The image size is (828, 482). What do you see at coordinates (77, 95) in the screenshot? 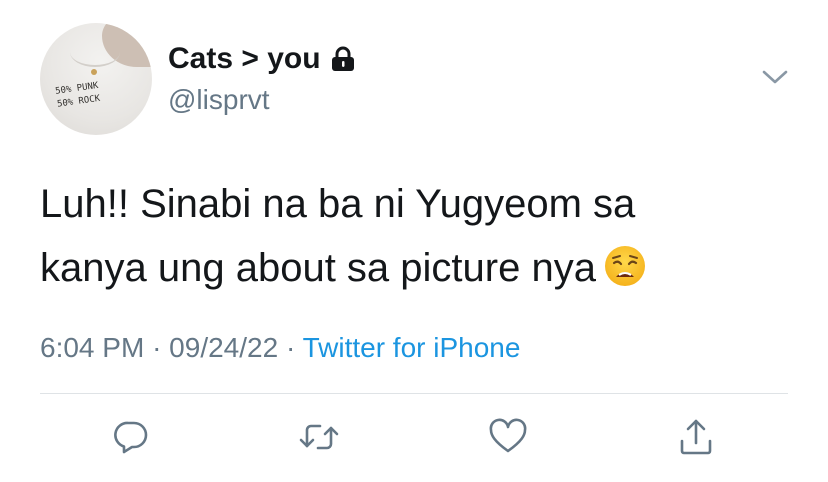
I see `avatar-shirt-text: 50% PUNK 50% ROCK` at bounding box center [77, 95].